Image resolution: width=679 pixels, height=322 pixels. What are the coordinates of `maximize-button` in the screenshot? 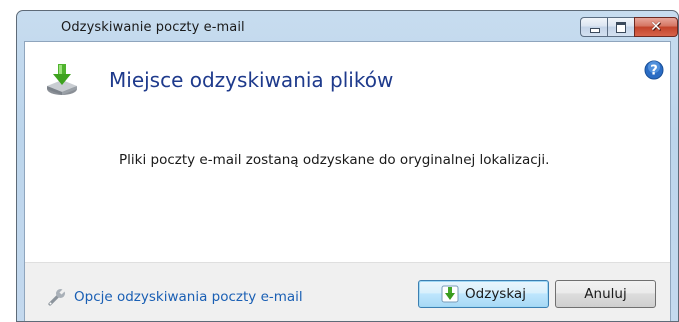 It's located at (620, 27).